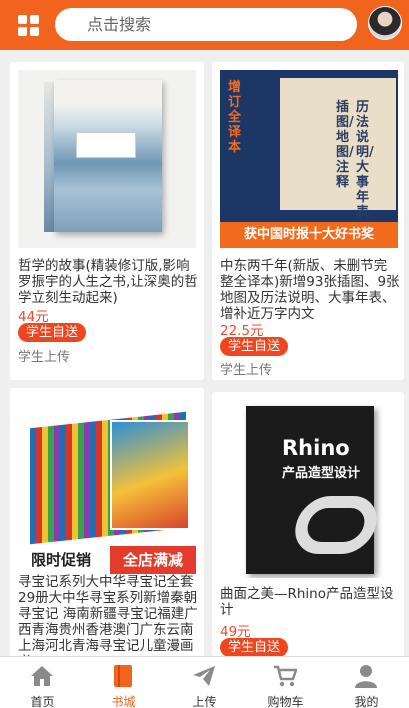 The image size is (409, 708). I want to click on top-bar, so click(204, 25).